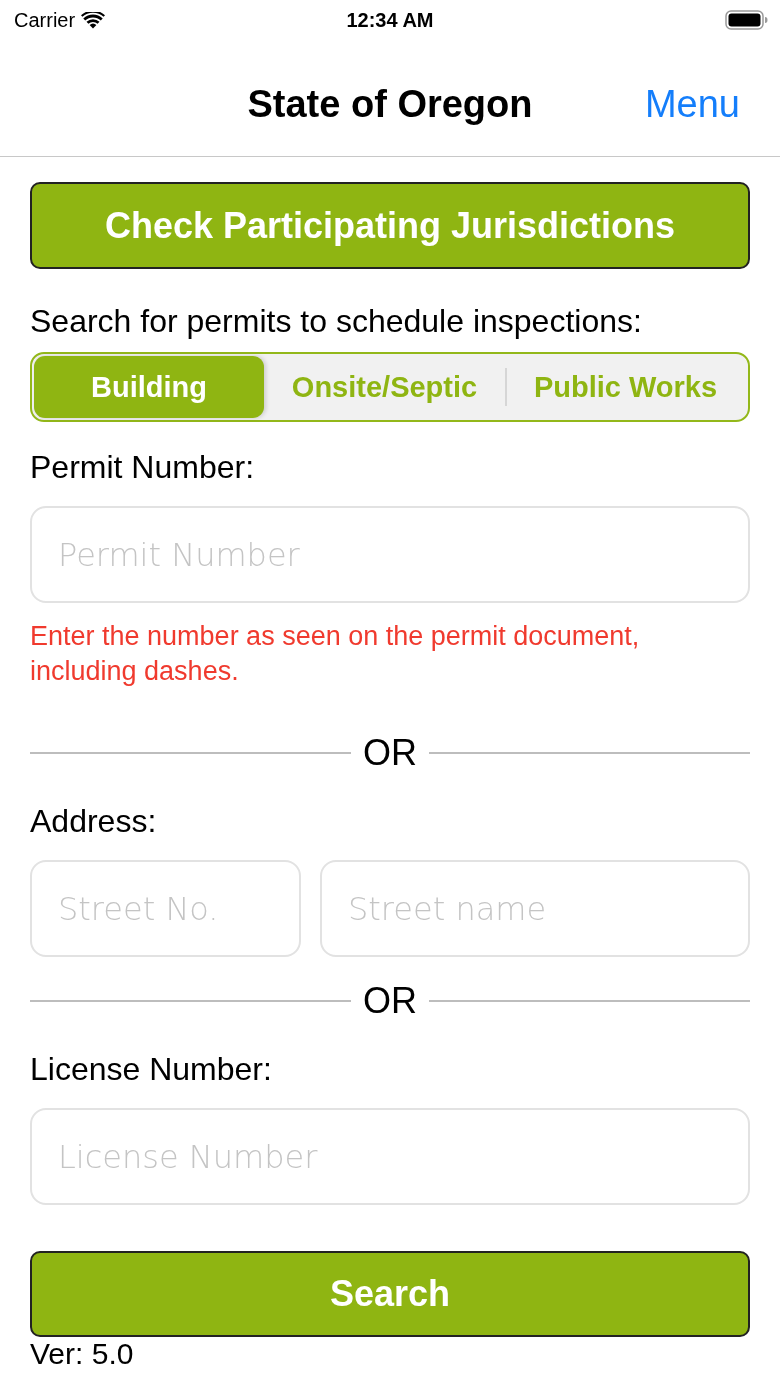 This screenshot has width=780, height=1387. What do you see at coordinates (336, 321) in the screenshot?
I see `search-prompt: Search for permits to schedule inspections:` at bounding box center [336, 321].